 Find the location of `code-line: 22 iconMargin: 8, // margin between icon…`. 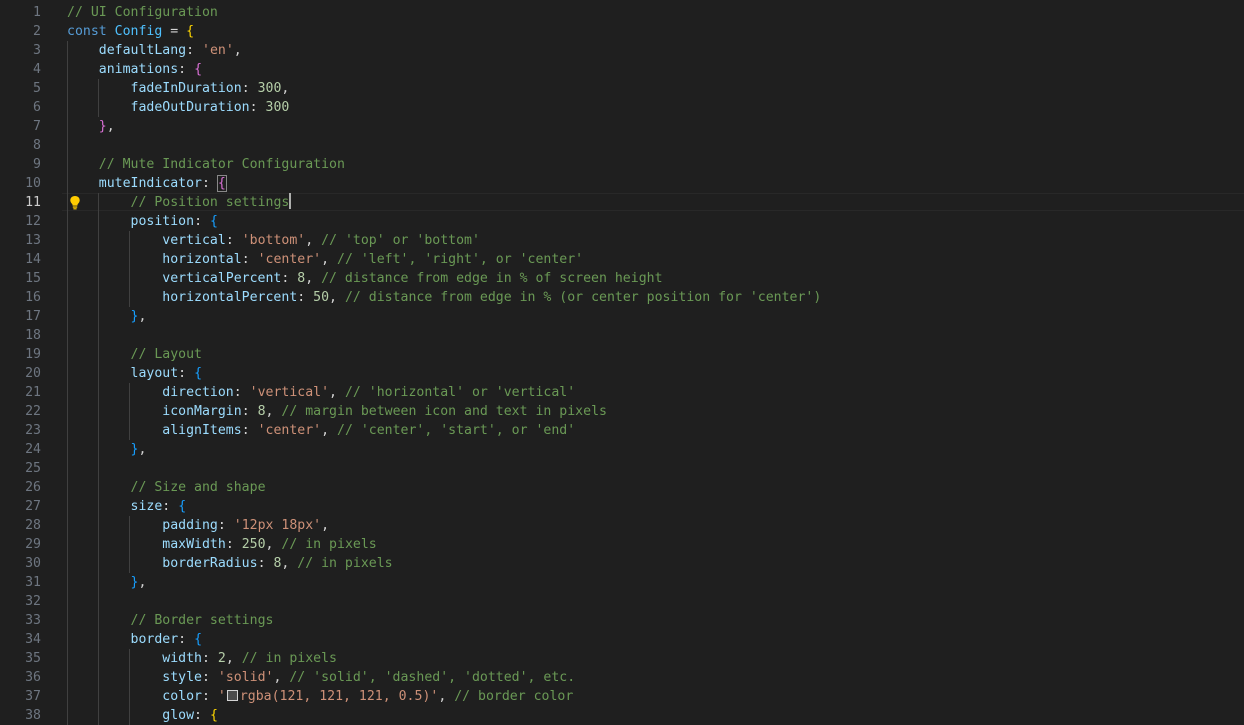

code-line: 22 iconMargin: 8, // margin between icon… is located at coordinates (622, 411).